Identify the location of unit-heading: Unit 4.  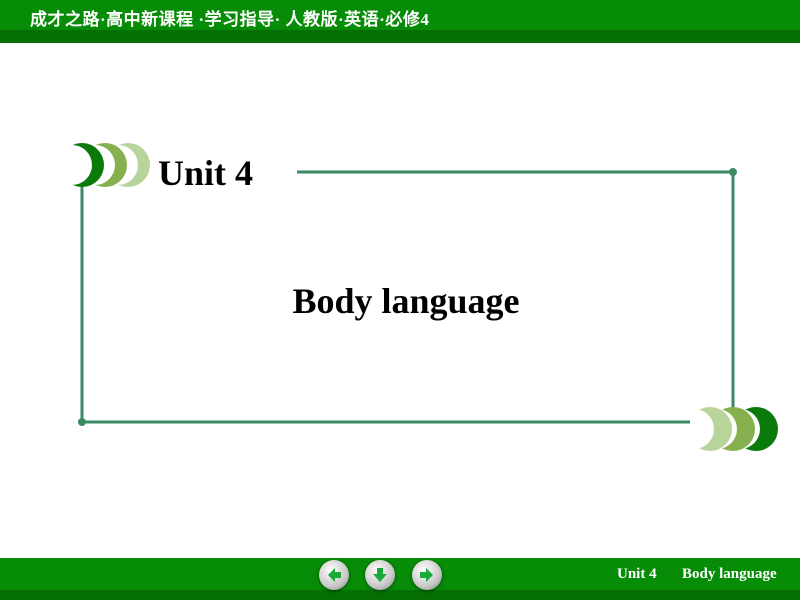
(206, 173).